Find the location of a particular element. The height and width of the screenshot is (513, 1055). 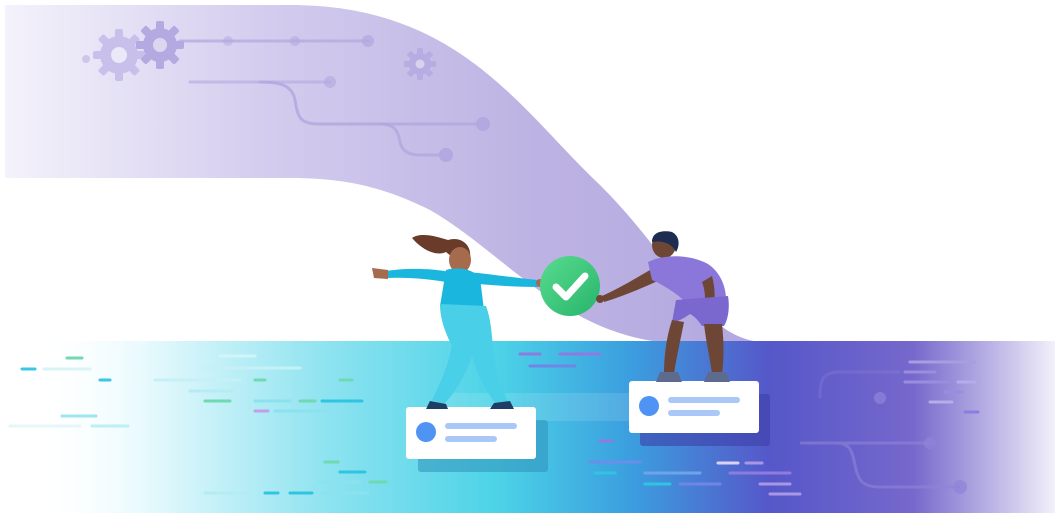

check-icon is located at coordinates (570, 286).